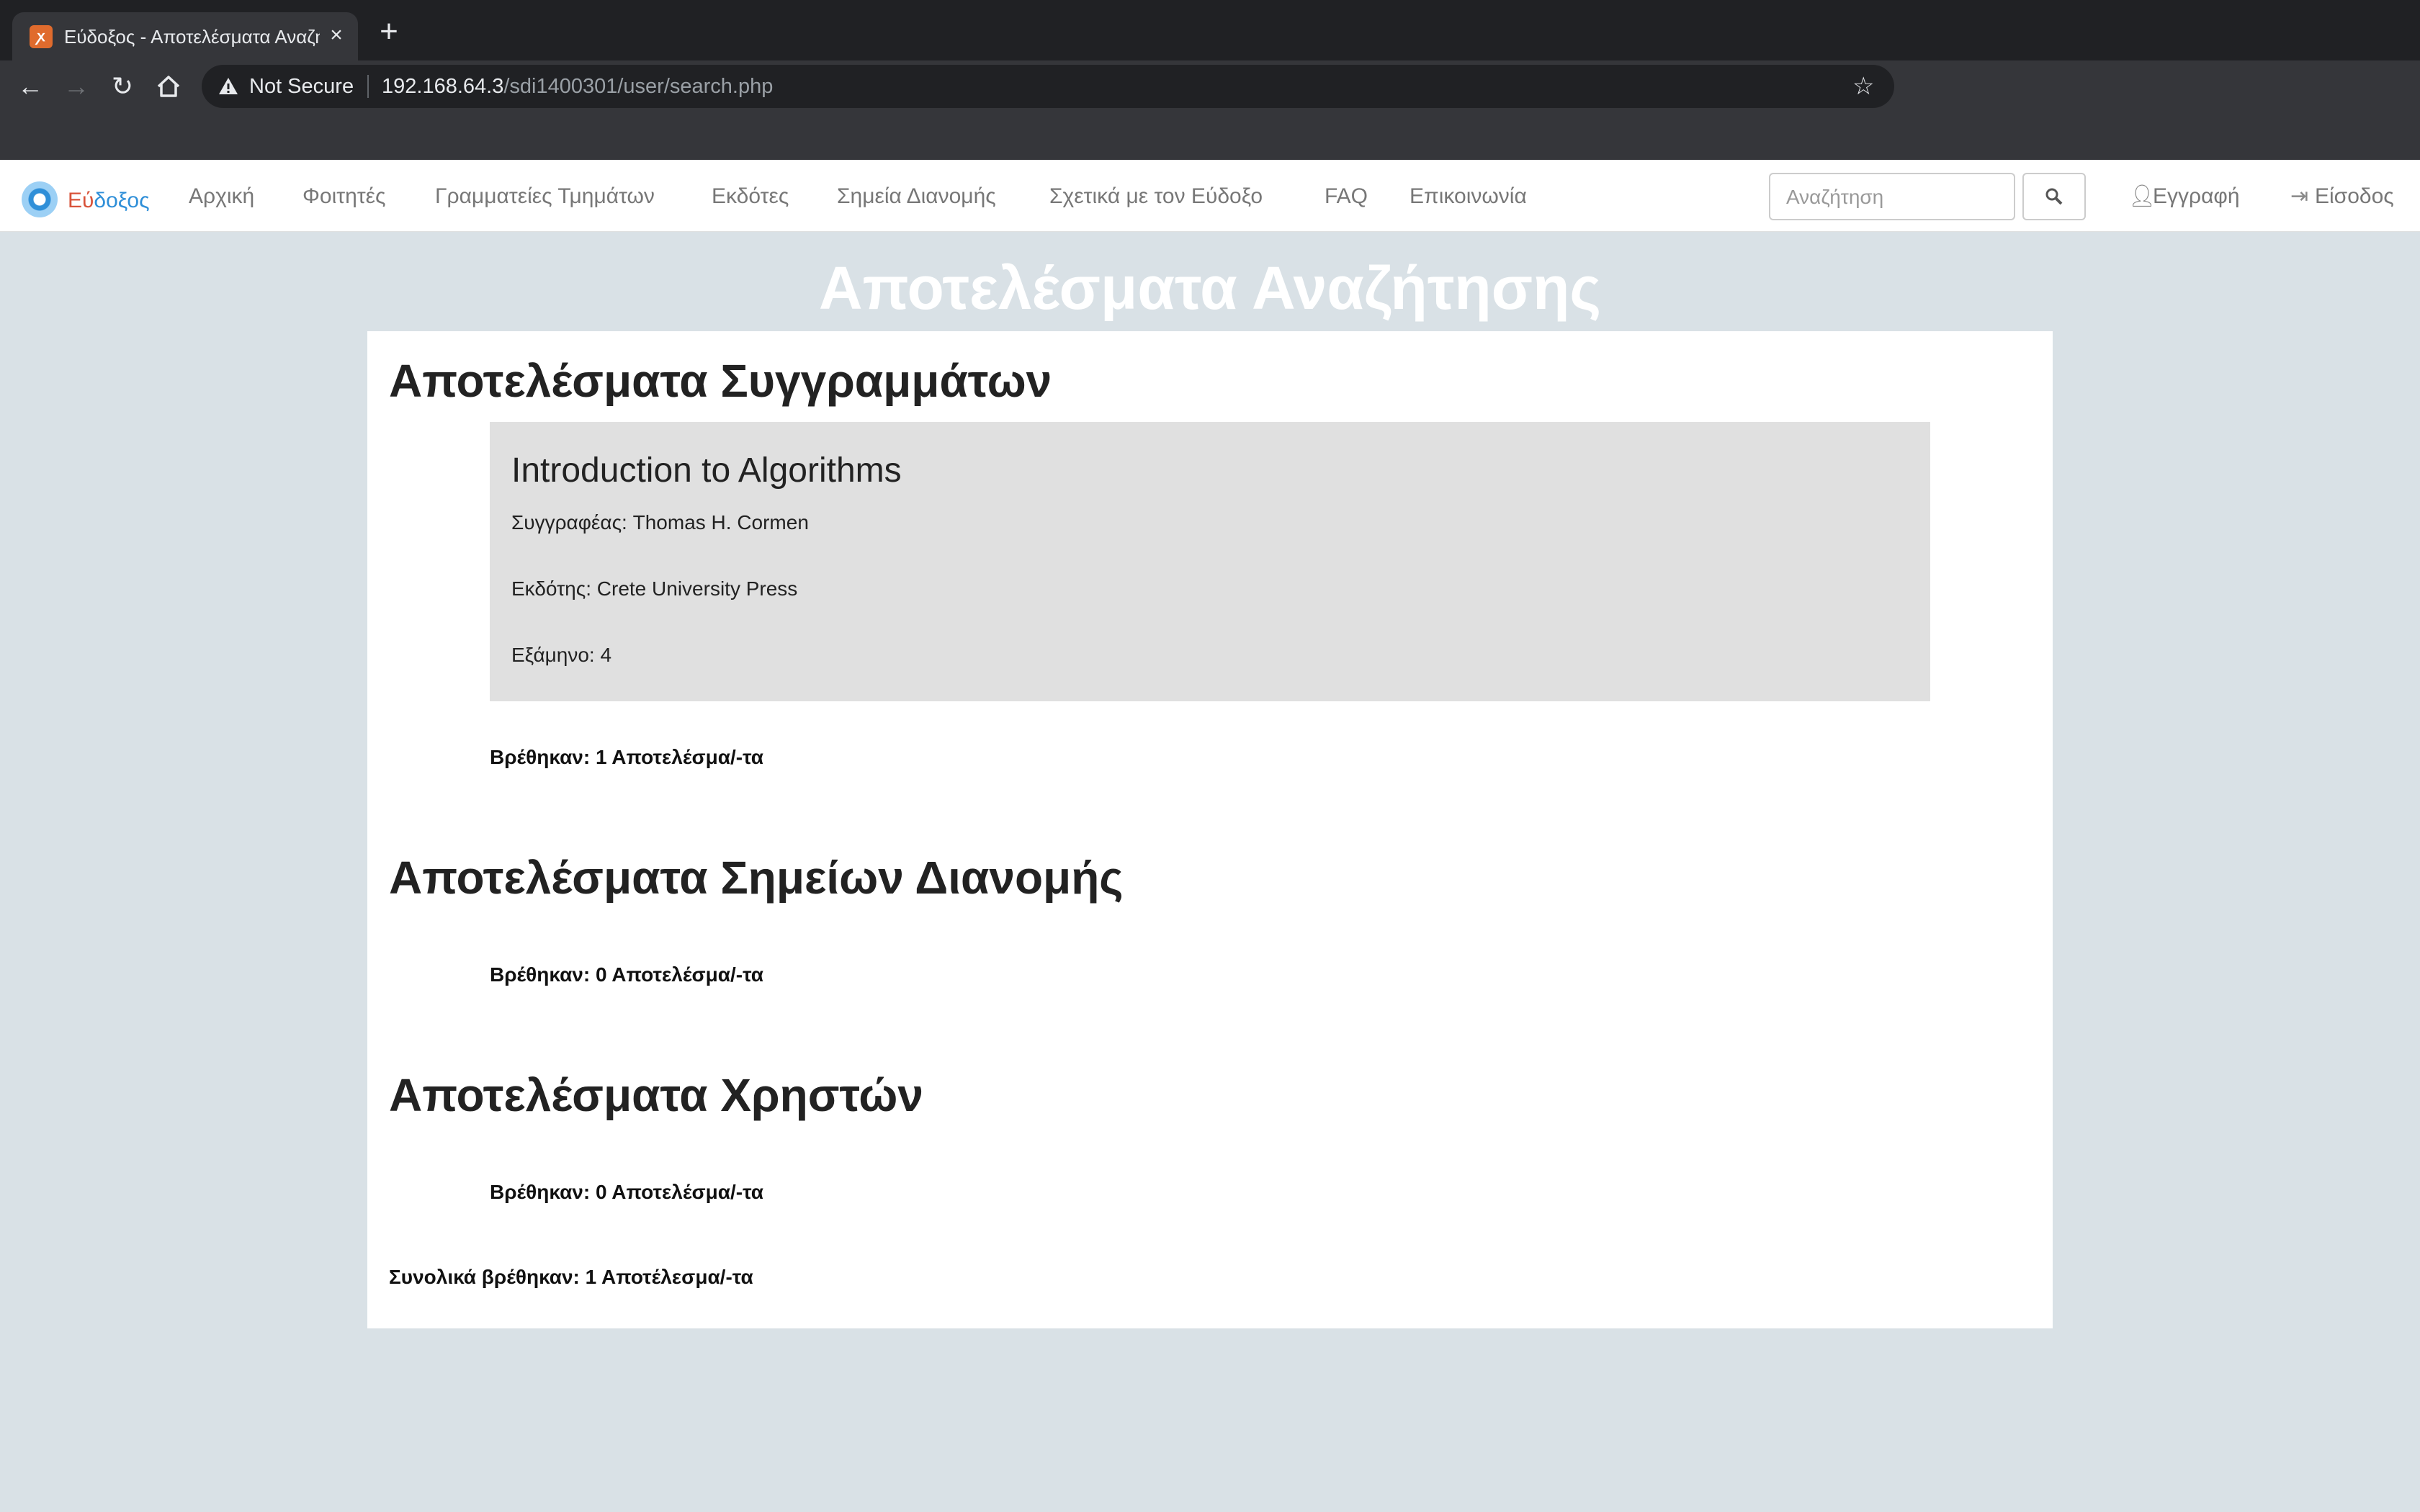  I want to click on new-tab-icon: +, so click(389, 32).